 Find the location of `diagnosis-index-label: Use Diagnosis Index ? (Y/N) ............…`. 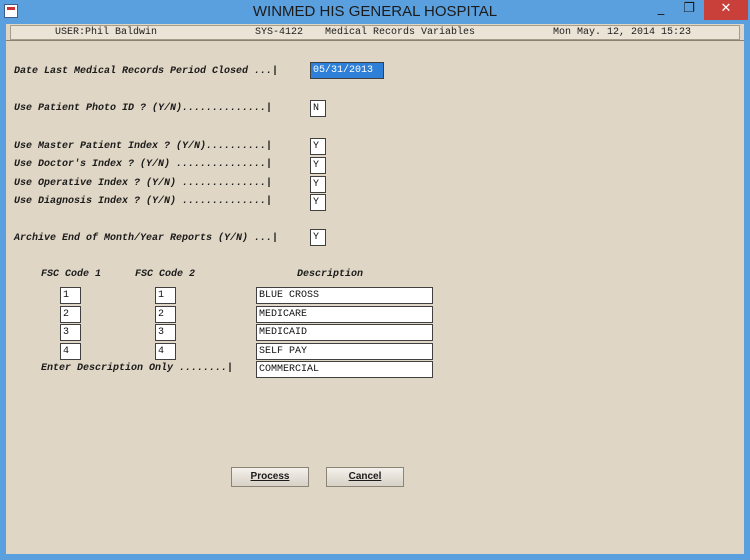

diagnosis-index-label: Use Diagnosis Index ? (Y/N) ............… is located at coordinates (143, 201).